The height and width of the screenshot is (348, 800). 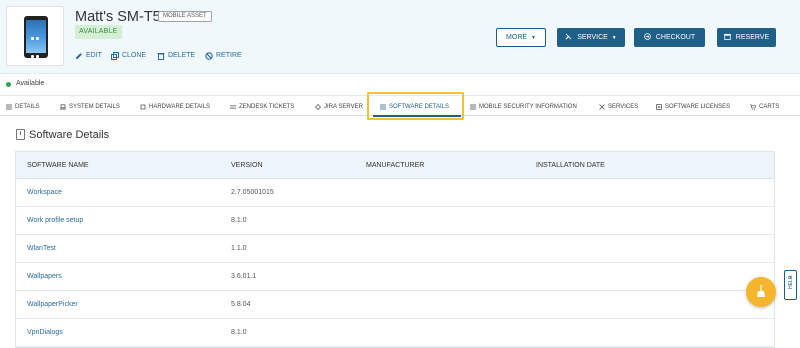 What do you see at coordinates (400, 84) in the screenshot?
I see `availability-status: Available` at bounding box center [400, 84].